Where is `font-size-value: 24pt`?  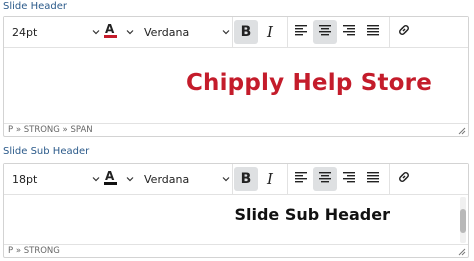
font-size-value: 24pt is located at coordinates (25, 32).